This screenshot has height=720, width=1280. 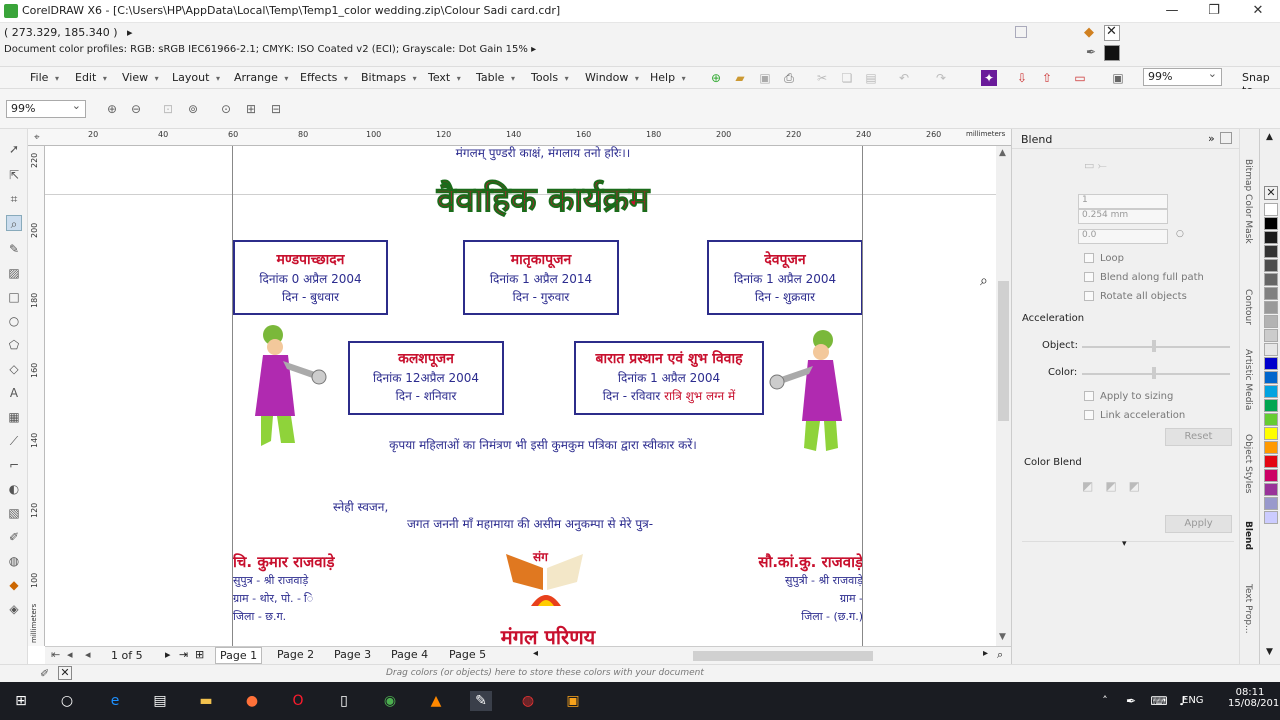 I want to click on copy-icon: ❏, so click(x=847, y=78).